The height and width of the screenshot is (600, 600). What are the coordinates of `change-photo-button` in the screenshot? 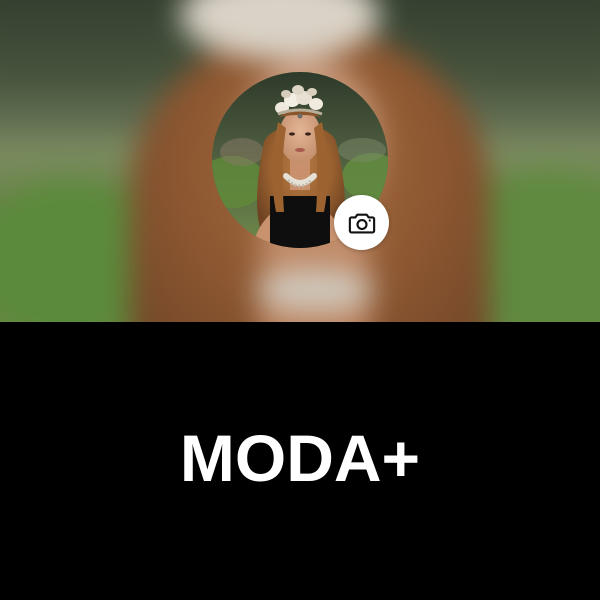 It's located at (361, 222).